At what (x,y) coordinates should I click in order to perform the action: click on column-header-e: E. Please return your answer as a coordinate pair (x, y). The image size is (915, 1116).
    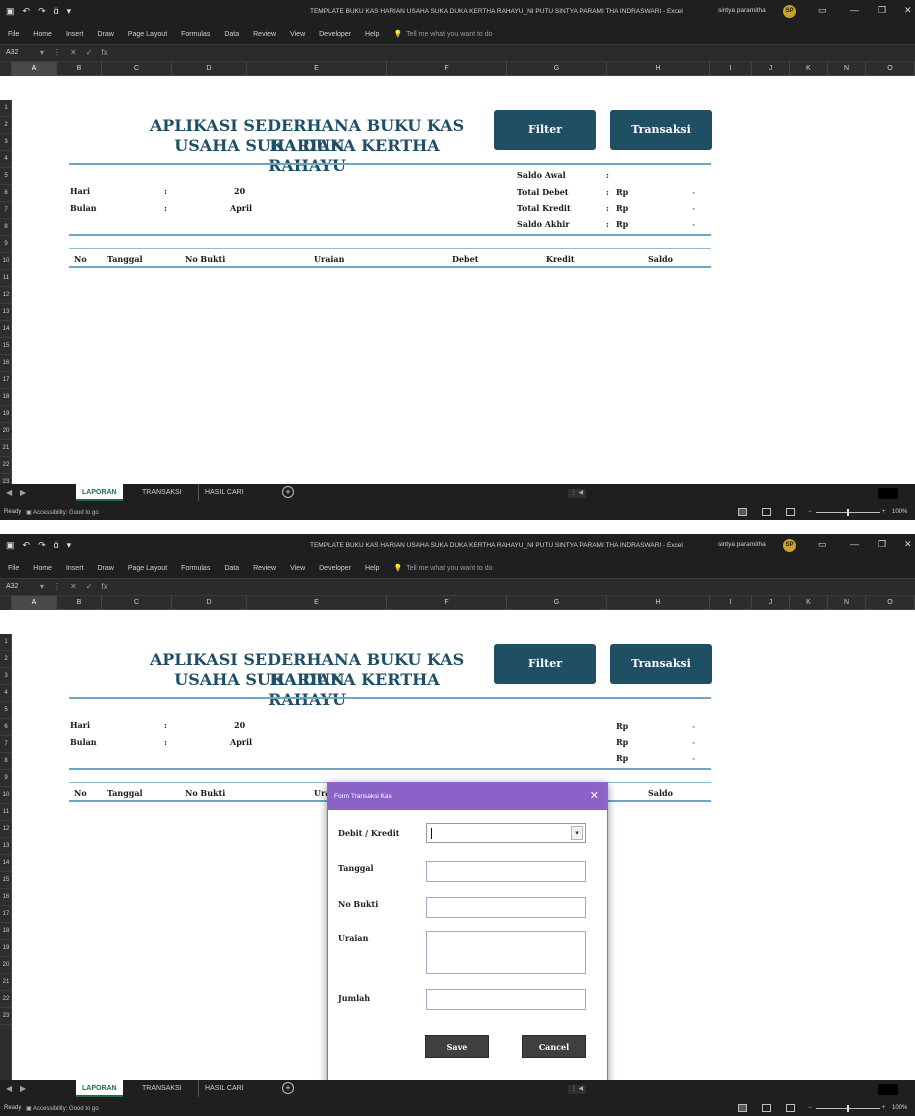
    Looking at the image, I should click on (317, 69).